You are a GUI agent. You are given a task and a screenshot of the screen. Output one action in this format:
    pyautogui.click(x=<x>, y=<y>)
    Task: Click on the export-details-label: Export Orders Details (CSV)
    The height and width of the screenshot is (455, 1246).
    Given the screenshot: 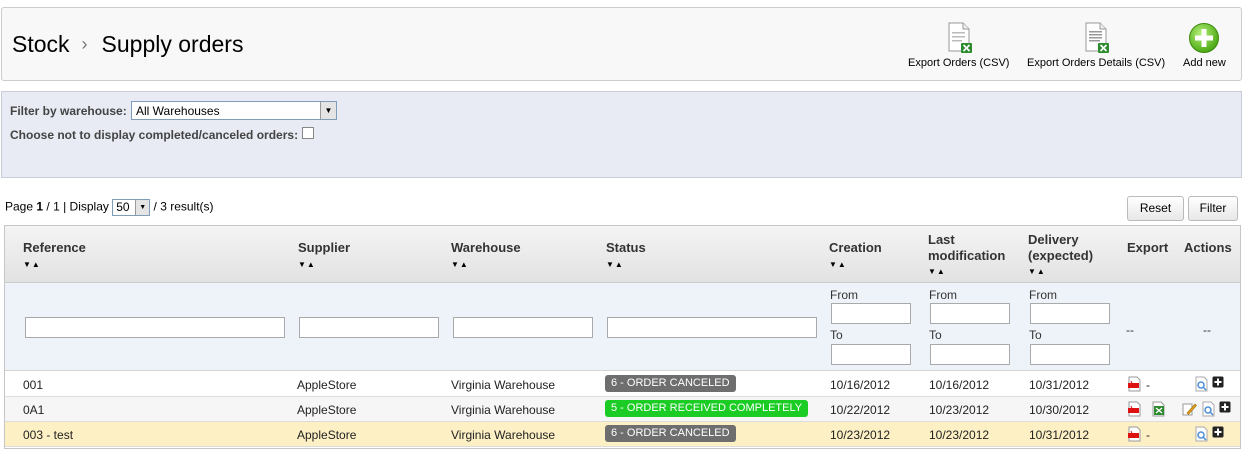 What is the action you would take?
    pyautogui.click(x=1096, y=63)
    